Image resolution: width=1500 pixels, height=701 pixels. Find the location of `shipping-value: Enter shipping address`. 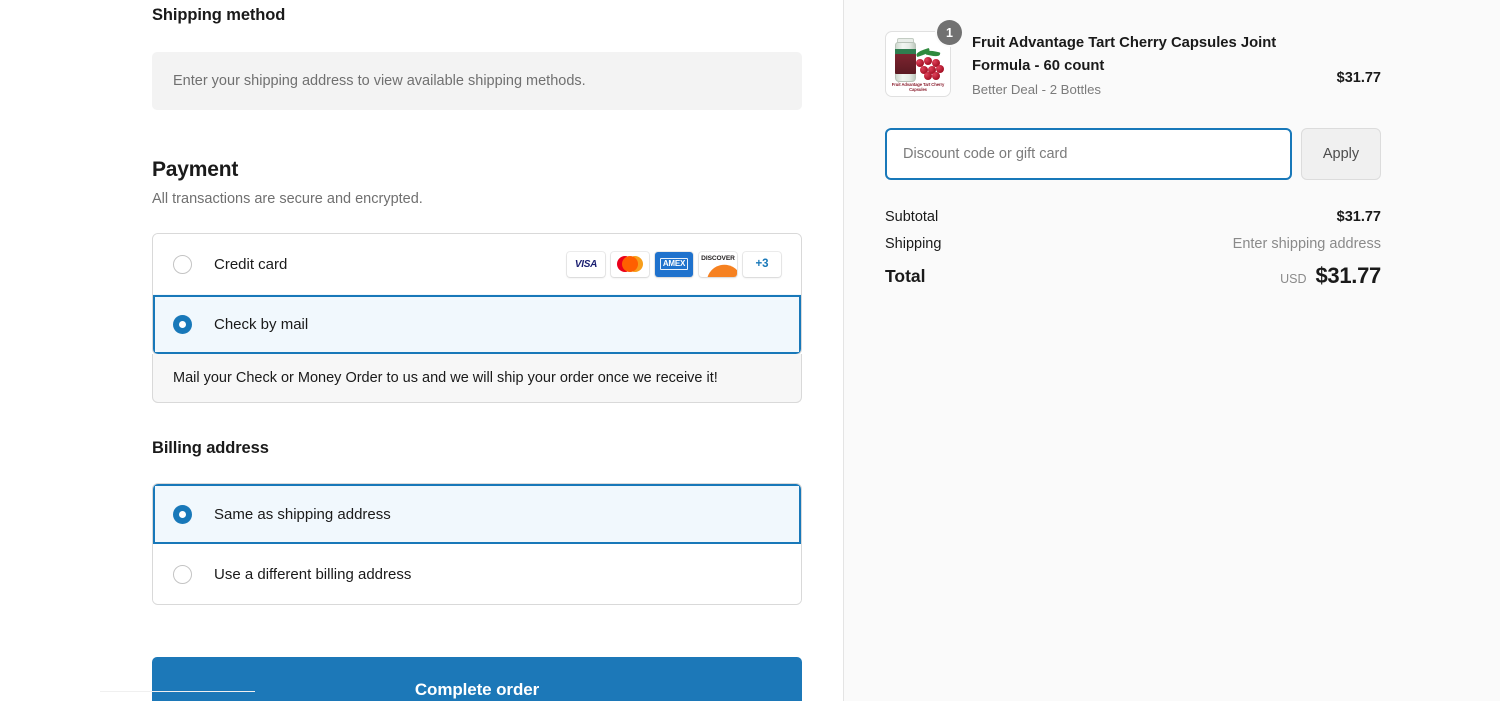

shipping-value: Enter shipping address is located at coordinates (1306, 244).